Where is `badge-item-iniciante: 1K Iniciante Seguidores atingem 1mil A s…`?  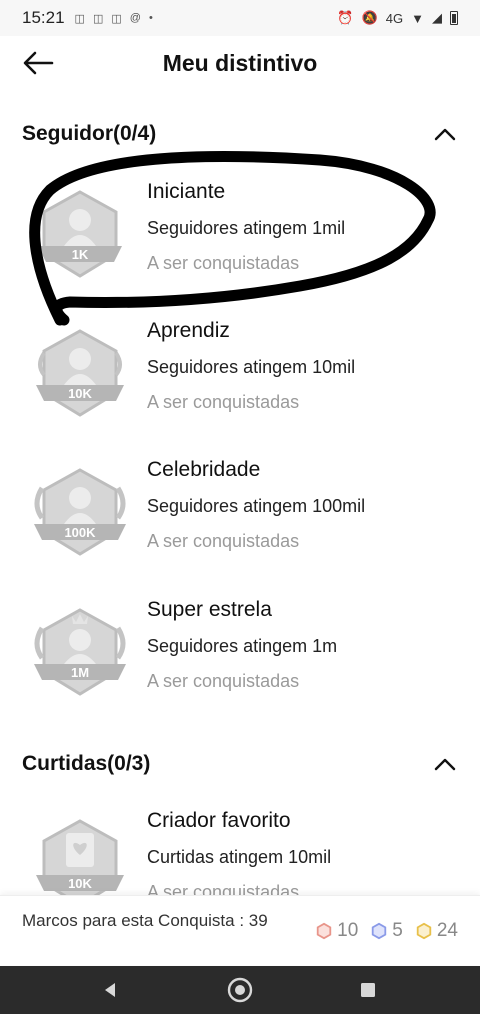
badge-item-iniciante: 1K Iniciante Seguidores atingem 1mil A s… is located at coordinates (240, 236).